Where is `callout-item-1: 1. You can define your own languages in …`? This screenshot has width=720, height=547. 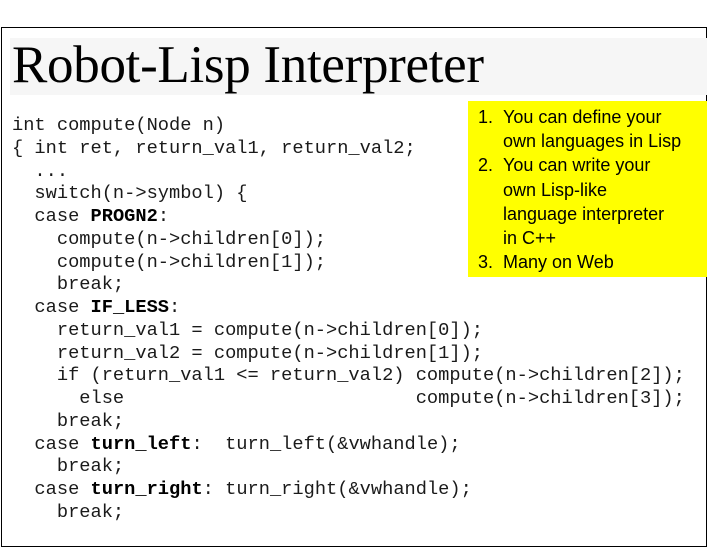 callout-item-1: 1. You can define your own languages in … is located at coordinates (592, 129).